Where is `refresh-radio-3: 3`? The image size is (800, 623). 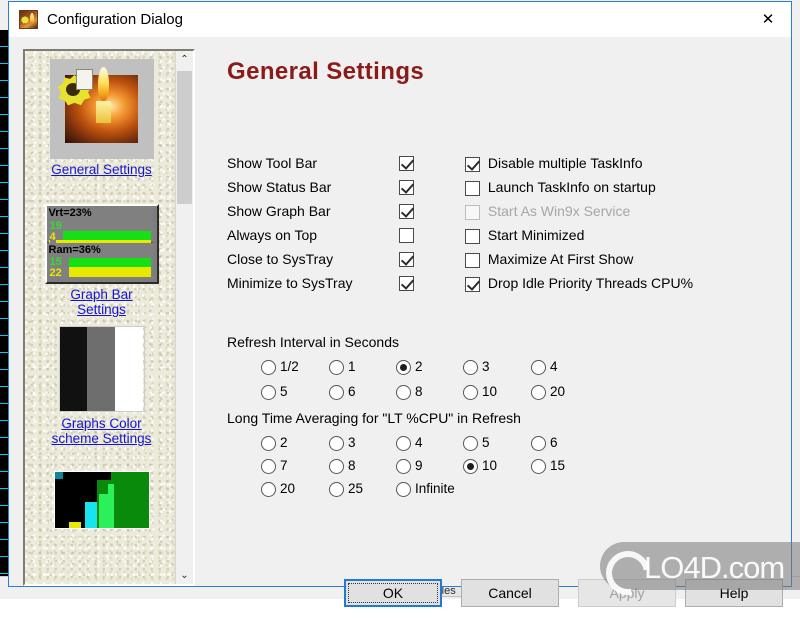 refresh-radio-3: 3 is located at coordinates (476, 367).